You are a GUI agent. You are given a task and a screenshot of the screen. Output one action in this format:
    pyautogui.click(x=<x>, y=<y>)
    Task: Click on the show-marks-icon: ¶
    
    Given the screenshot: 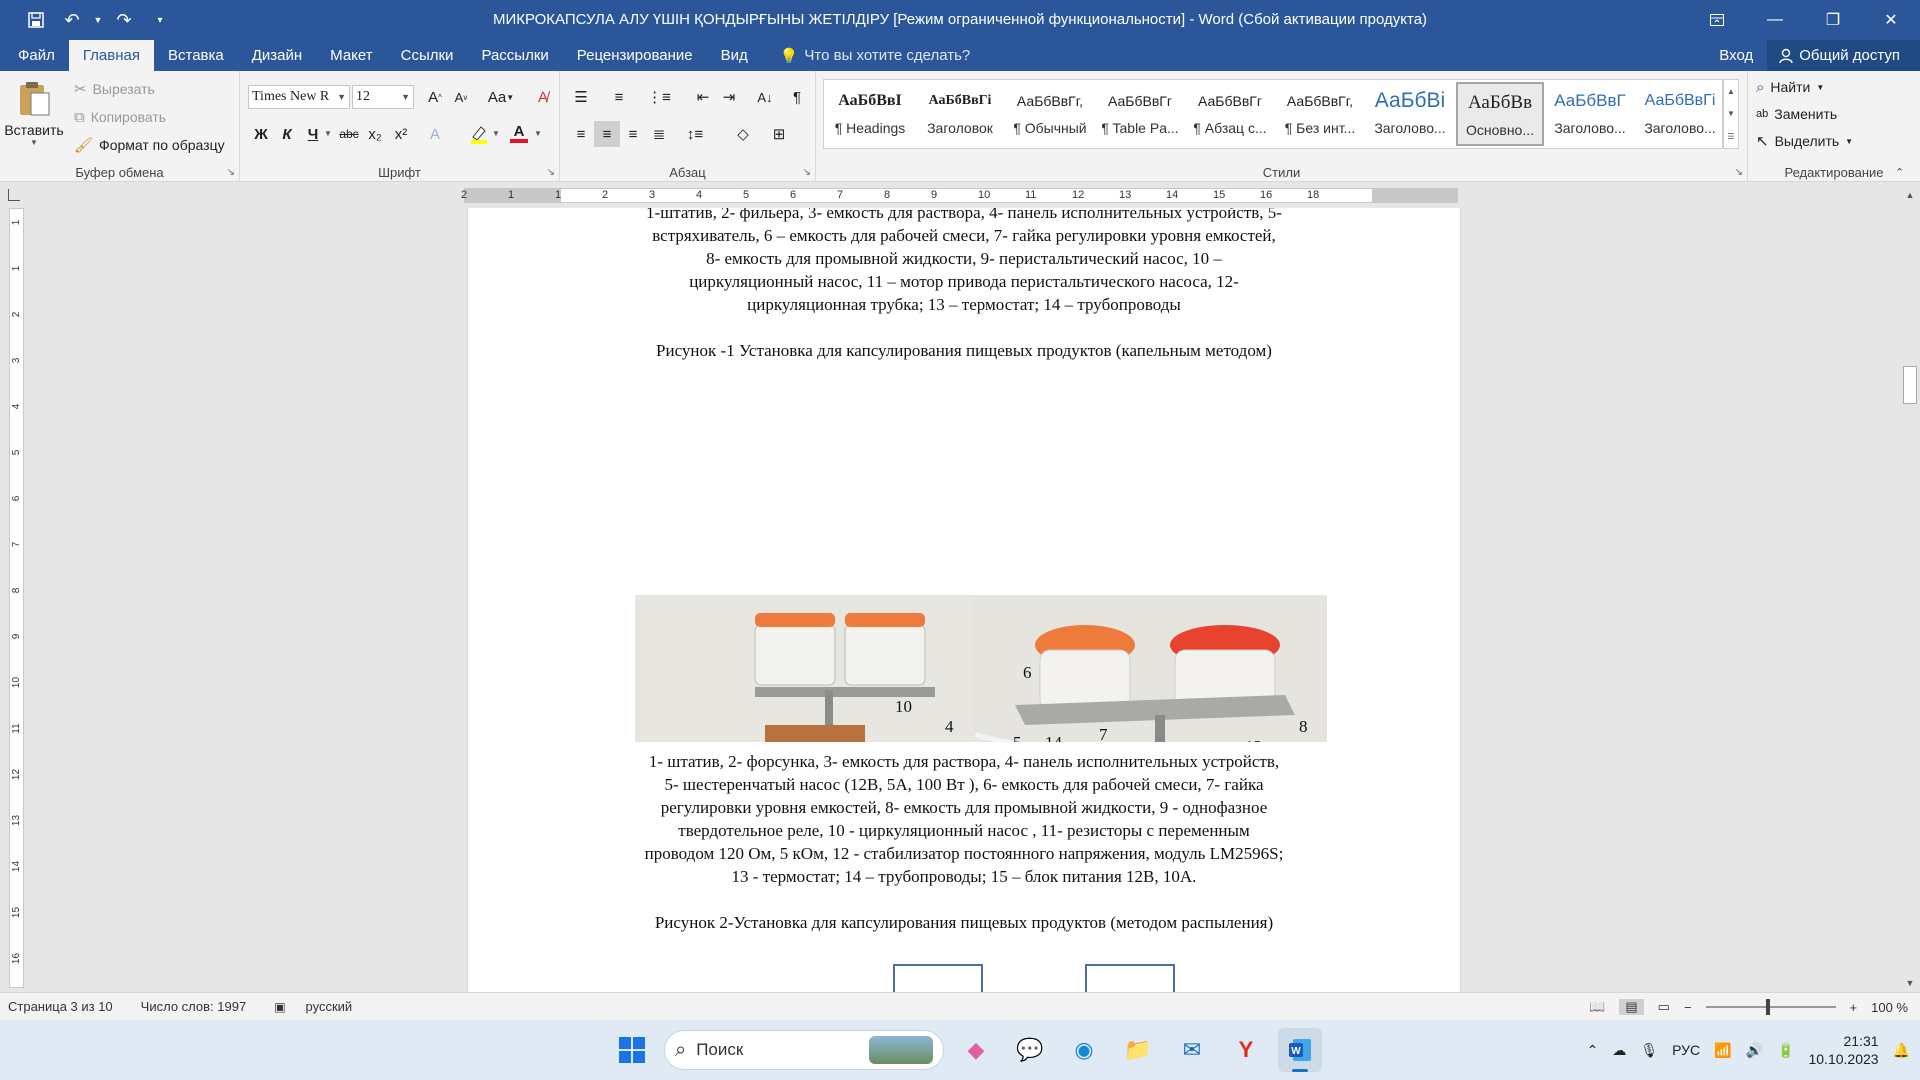 What is the action you would take?
    pyautogui.click(x=797, y=97)
    